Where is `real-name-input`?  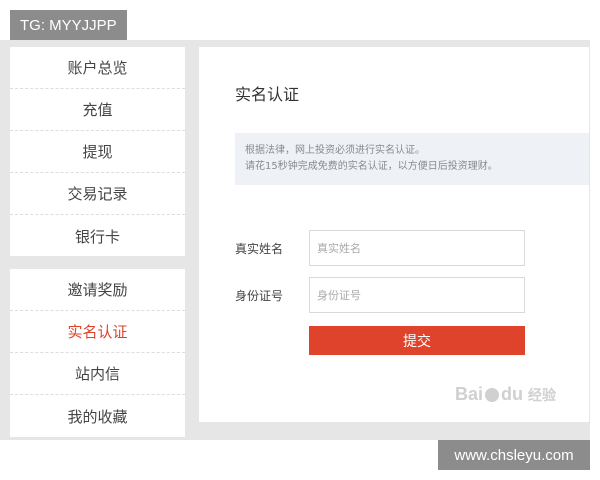 real-name-input is located at coordinates (417, 248).